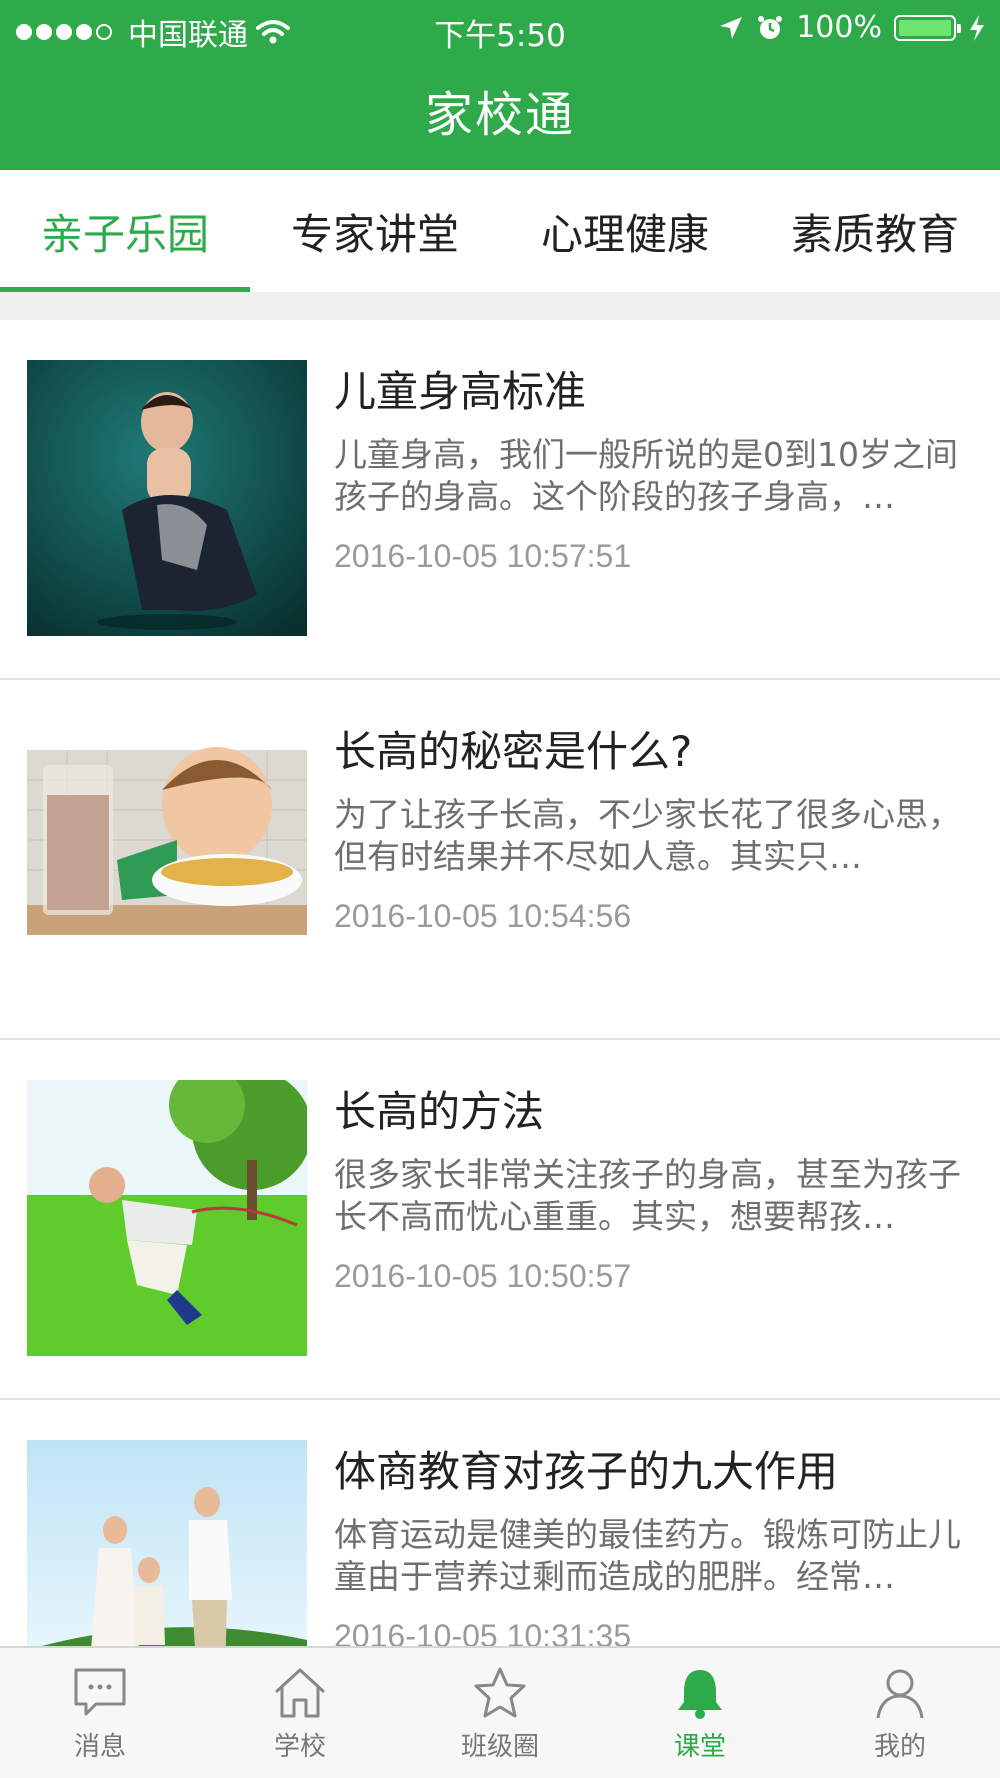 The height and width of the screenshot is (1778, 1000). I want to click on article-timestamp: 2016-10-05 10:50:57, so click(483, 1276).